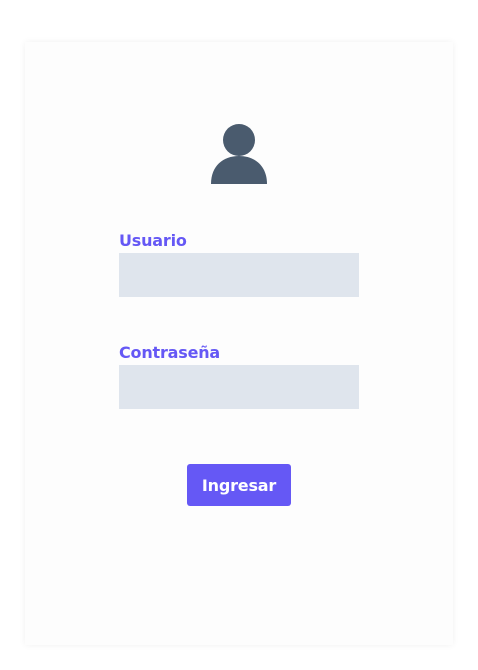  What do you see at coordinates (170, 352) in the screenshot?
I see `password-label: Contraseña` at bounding box center [170, 352].